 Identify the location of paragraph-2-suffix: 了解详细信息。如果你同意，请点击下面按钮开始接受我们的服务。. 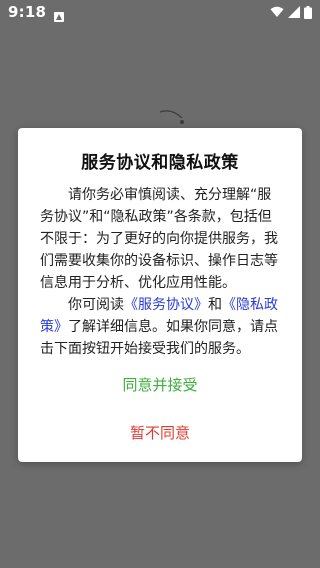
(159, 338).